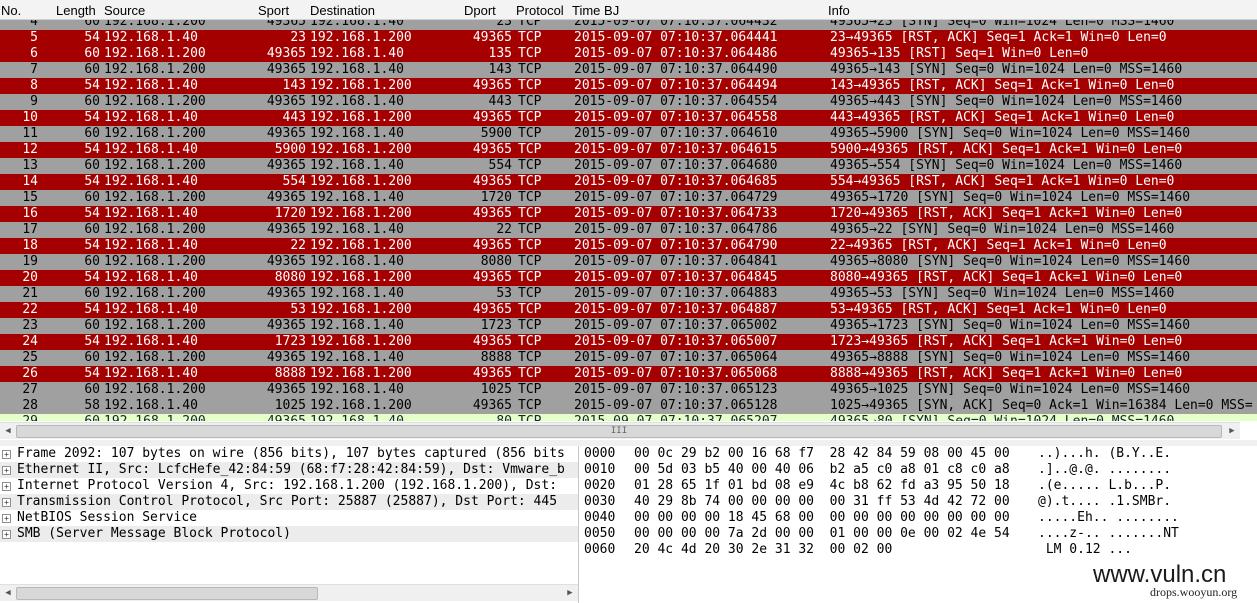 Image resolution: width=1257 pixels, height=603 pixels. Describe the element at coordinates (107, 517) in the screenshot. I see `details-tree-label: NetBIOS Session Service` at that location.